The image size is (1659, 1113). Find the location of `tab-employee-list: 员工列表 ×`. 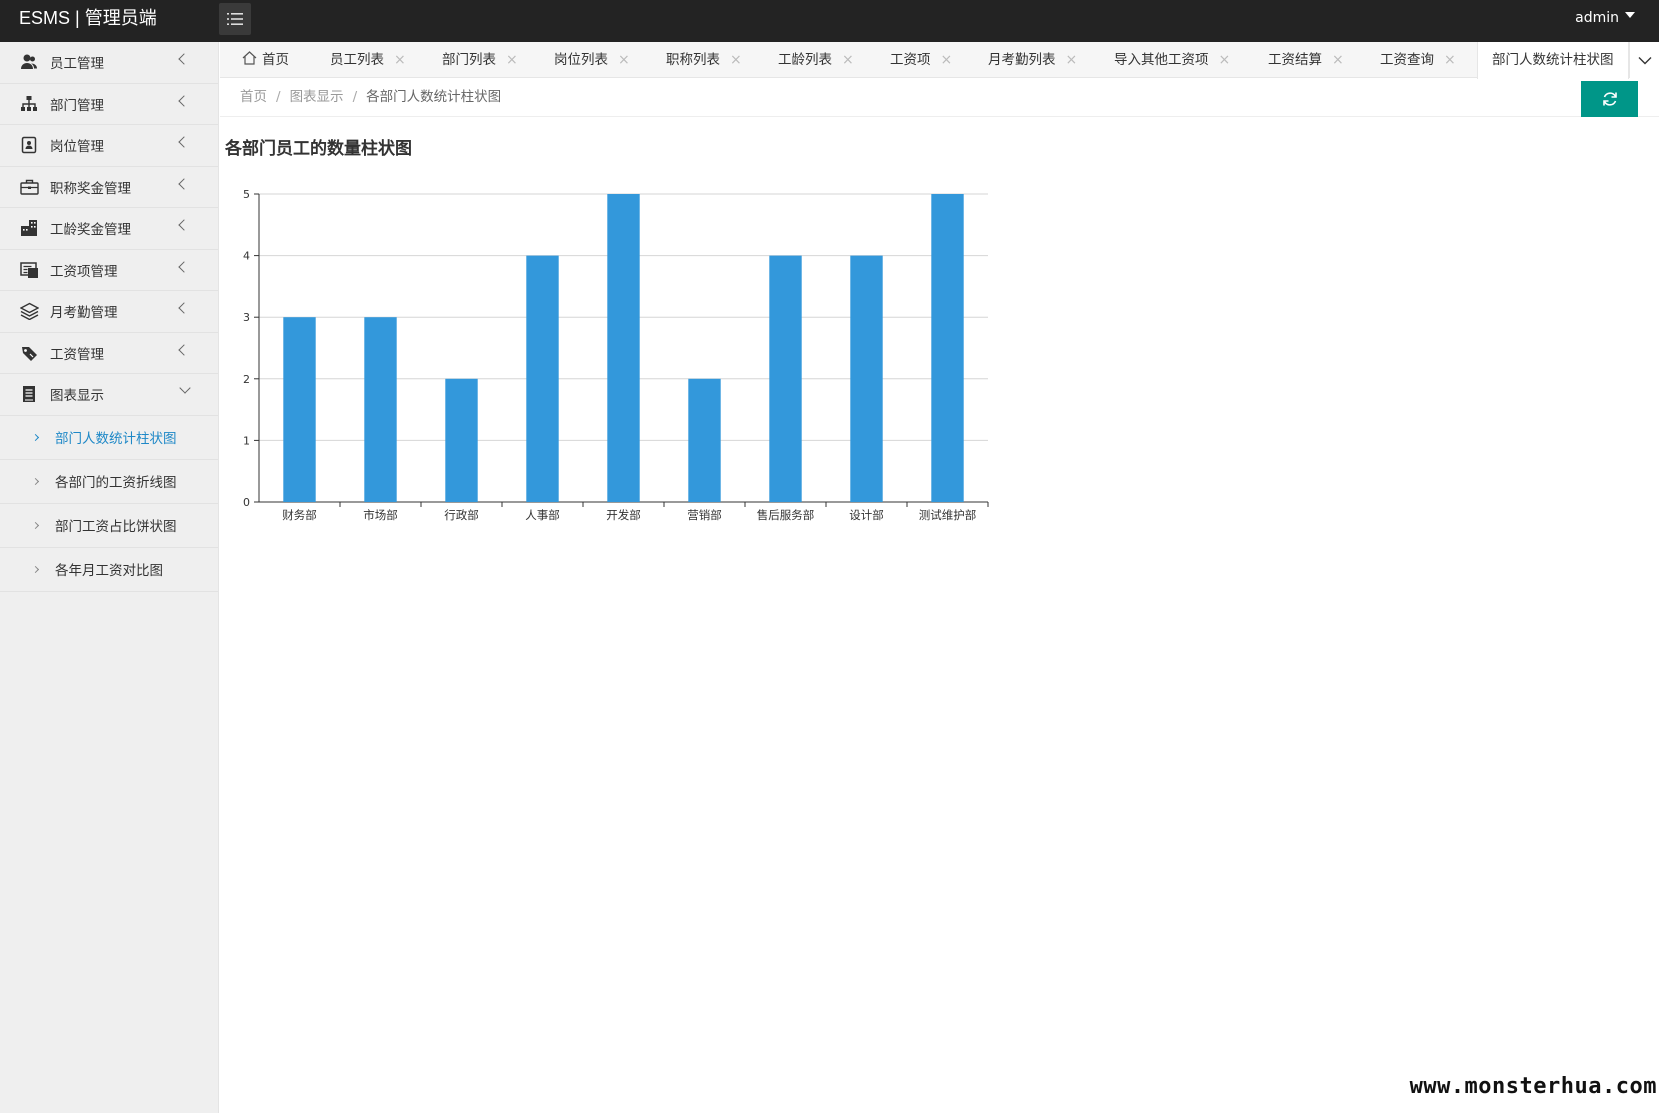

tab-employee-list: 员工列表 × is located at coordinates (368, 60).